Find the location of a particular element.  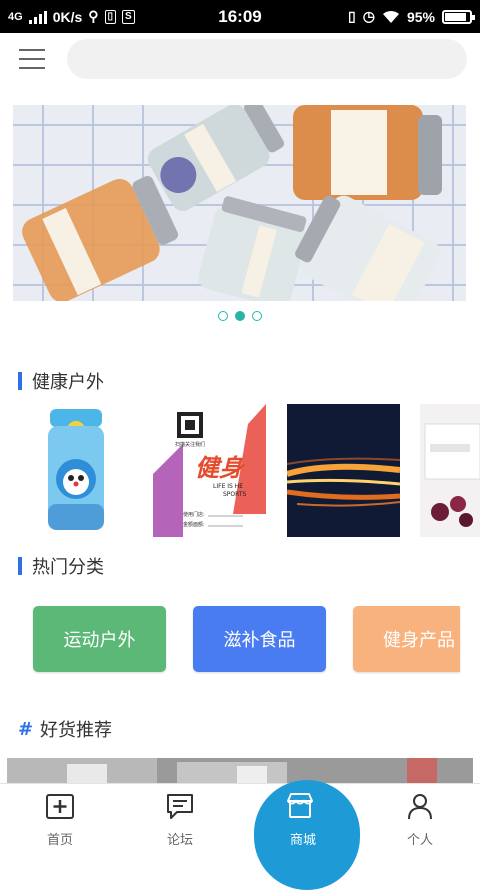

tab-profile: 个人 is located at coordinates (420, 818).